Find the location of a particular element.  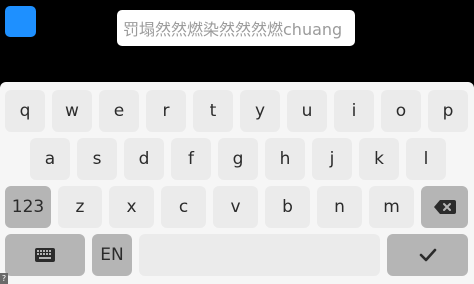

key-t: t is located at coordinates (213, 111).